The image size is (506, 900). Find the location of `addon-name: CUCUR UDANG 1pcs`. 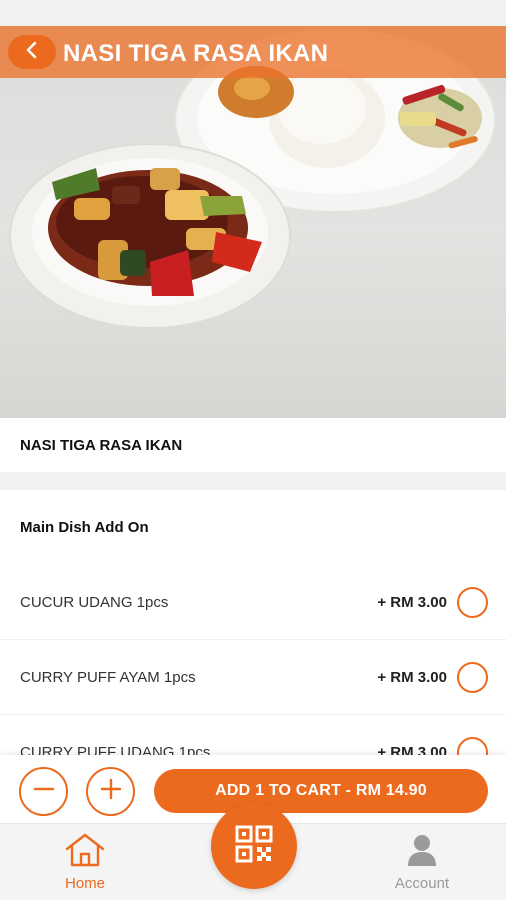

addon-name: CUCUR UDANG 1pcs is located at coordinates (94, 602).